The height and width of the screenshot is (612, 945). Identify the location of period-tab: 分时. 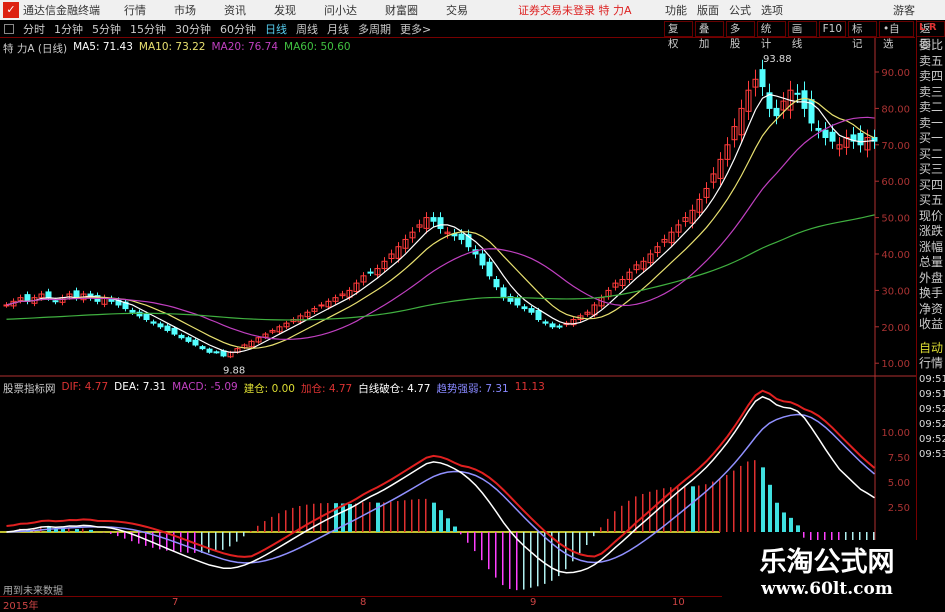
(34, 29).